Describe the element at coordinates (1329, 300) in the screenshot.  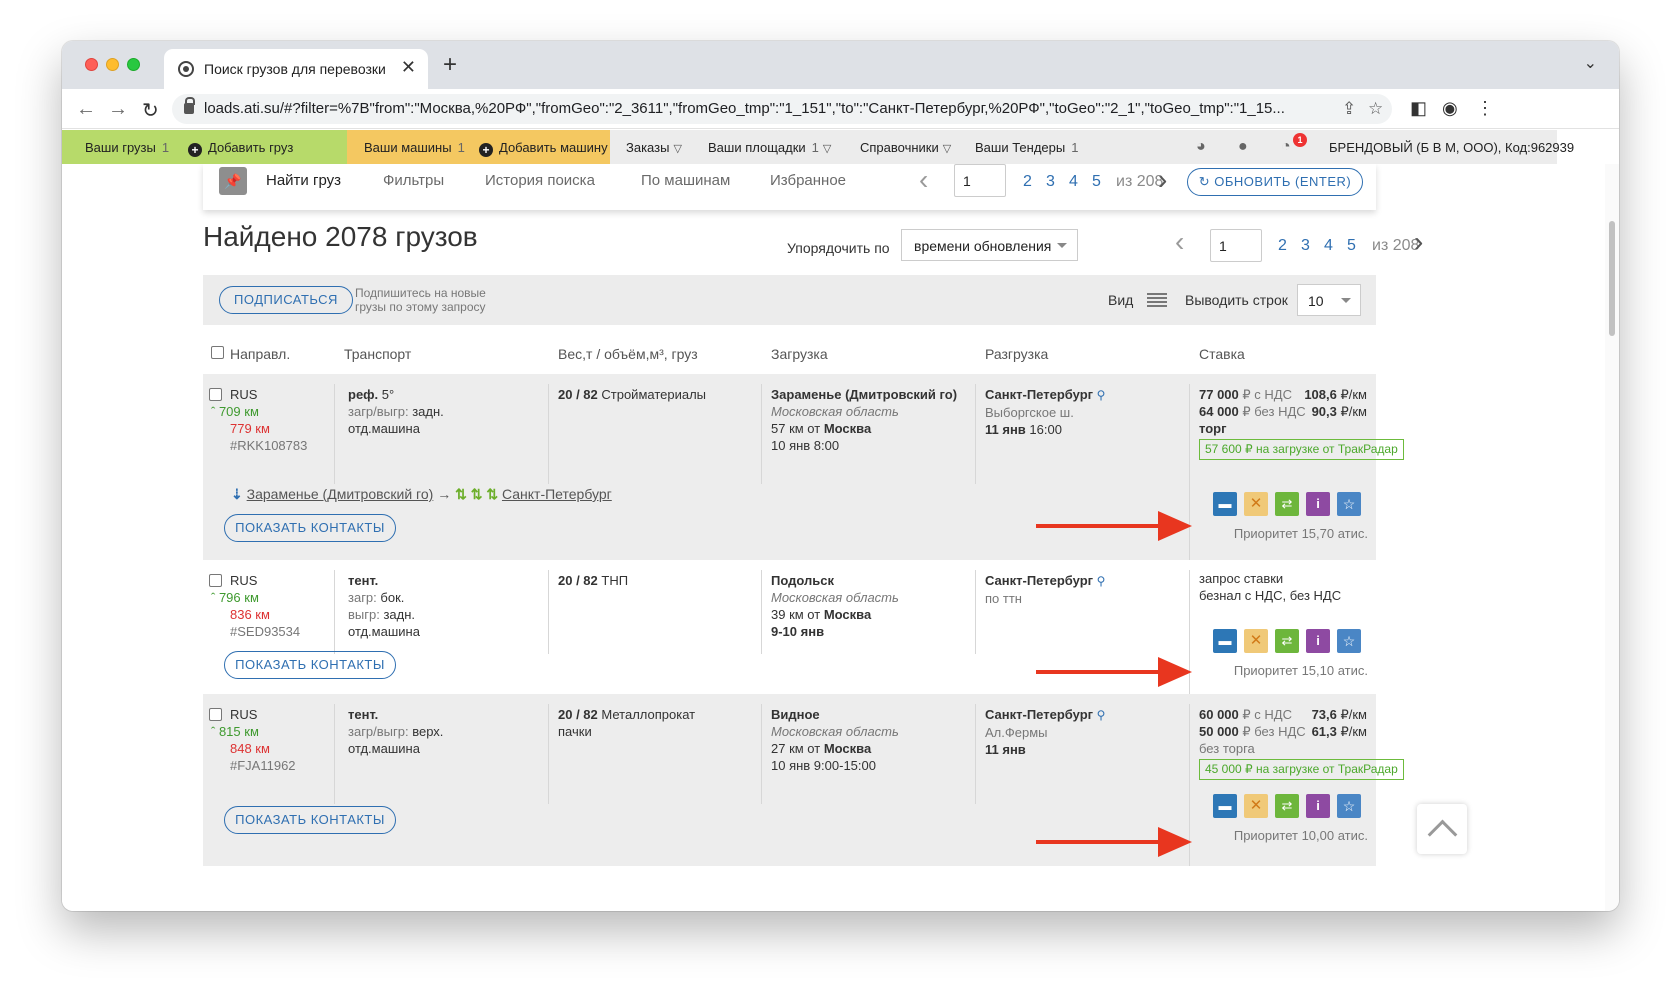
I see `rows-select: 10` at that location.